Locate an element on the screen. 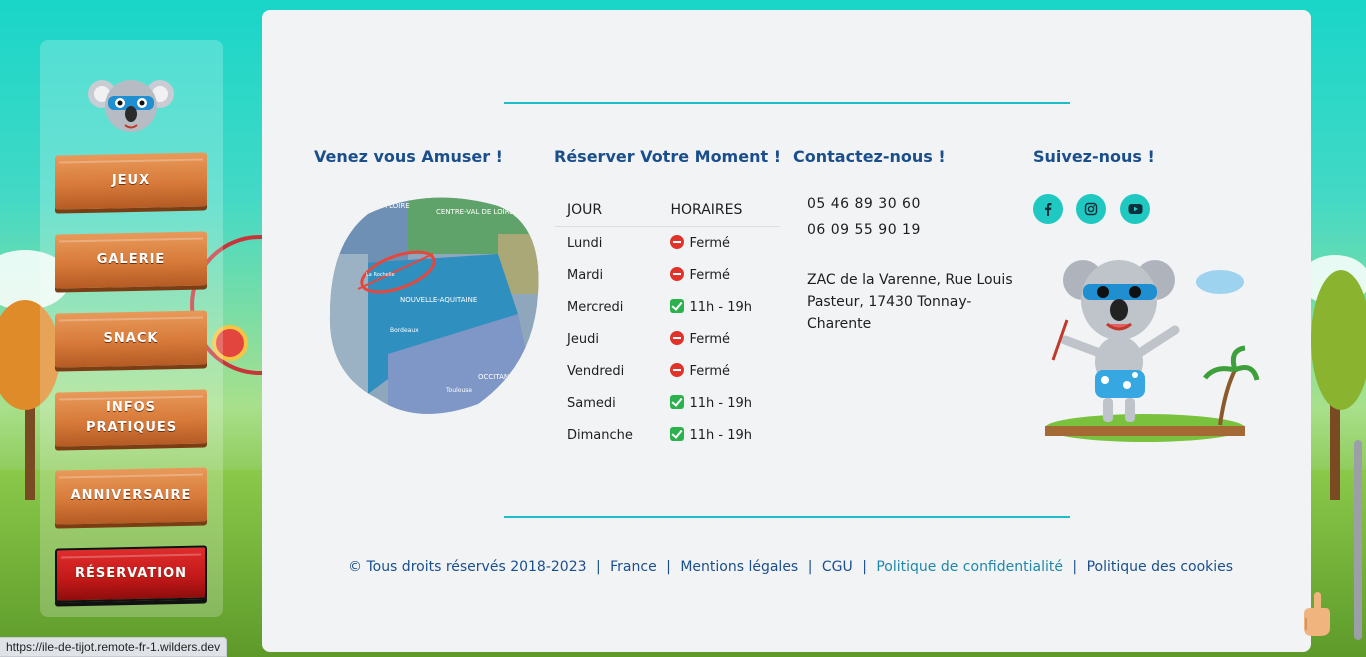  nav-jeux-button: JEUX is located at coordinates (131, 181).